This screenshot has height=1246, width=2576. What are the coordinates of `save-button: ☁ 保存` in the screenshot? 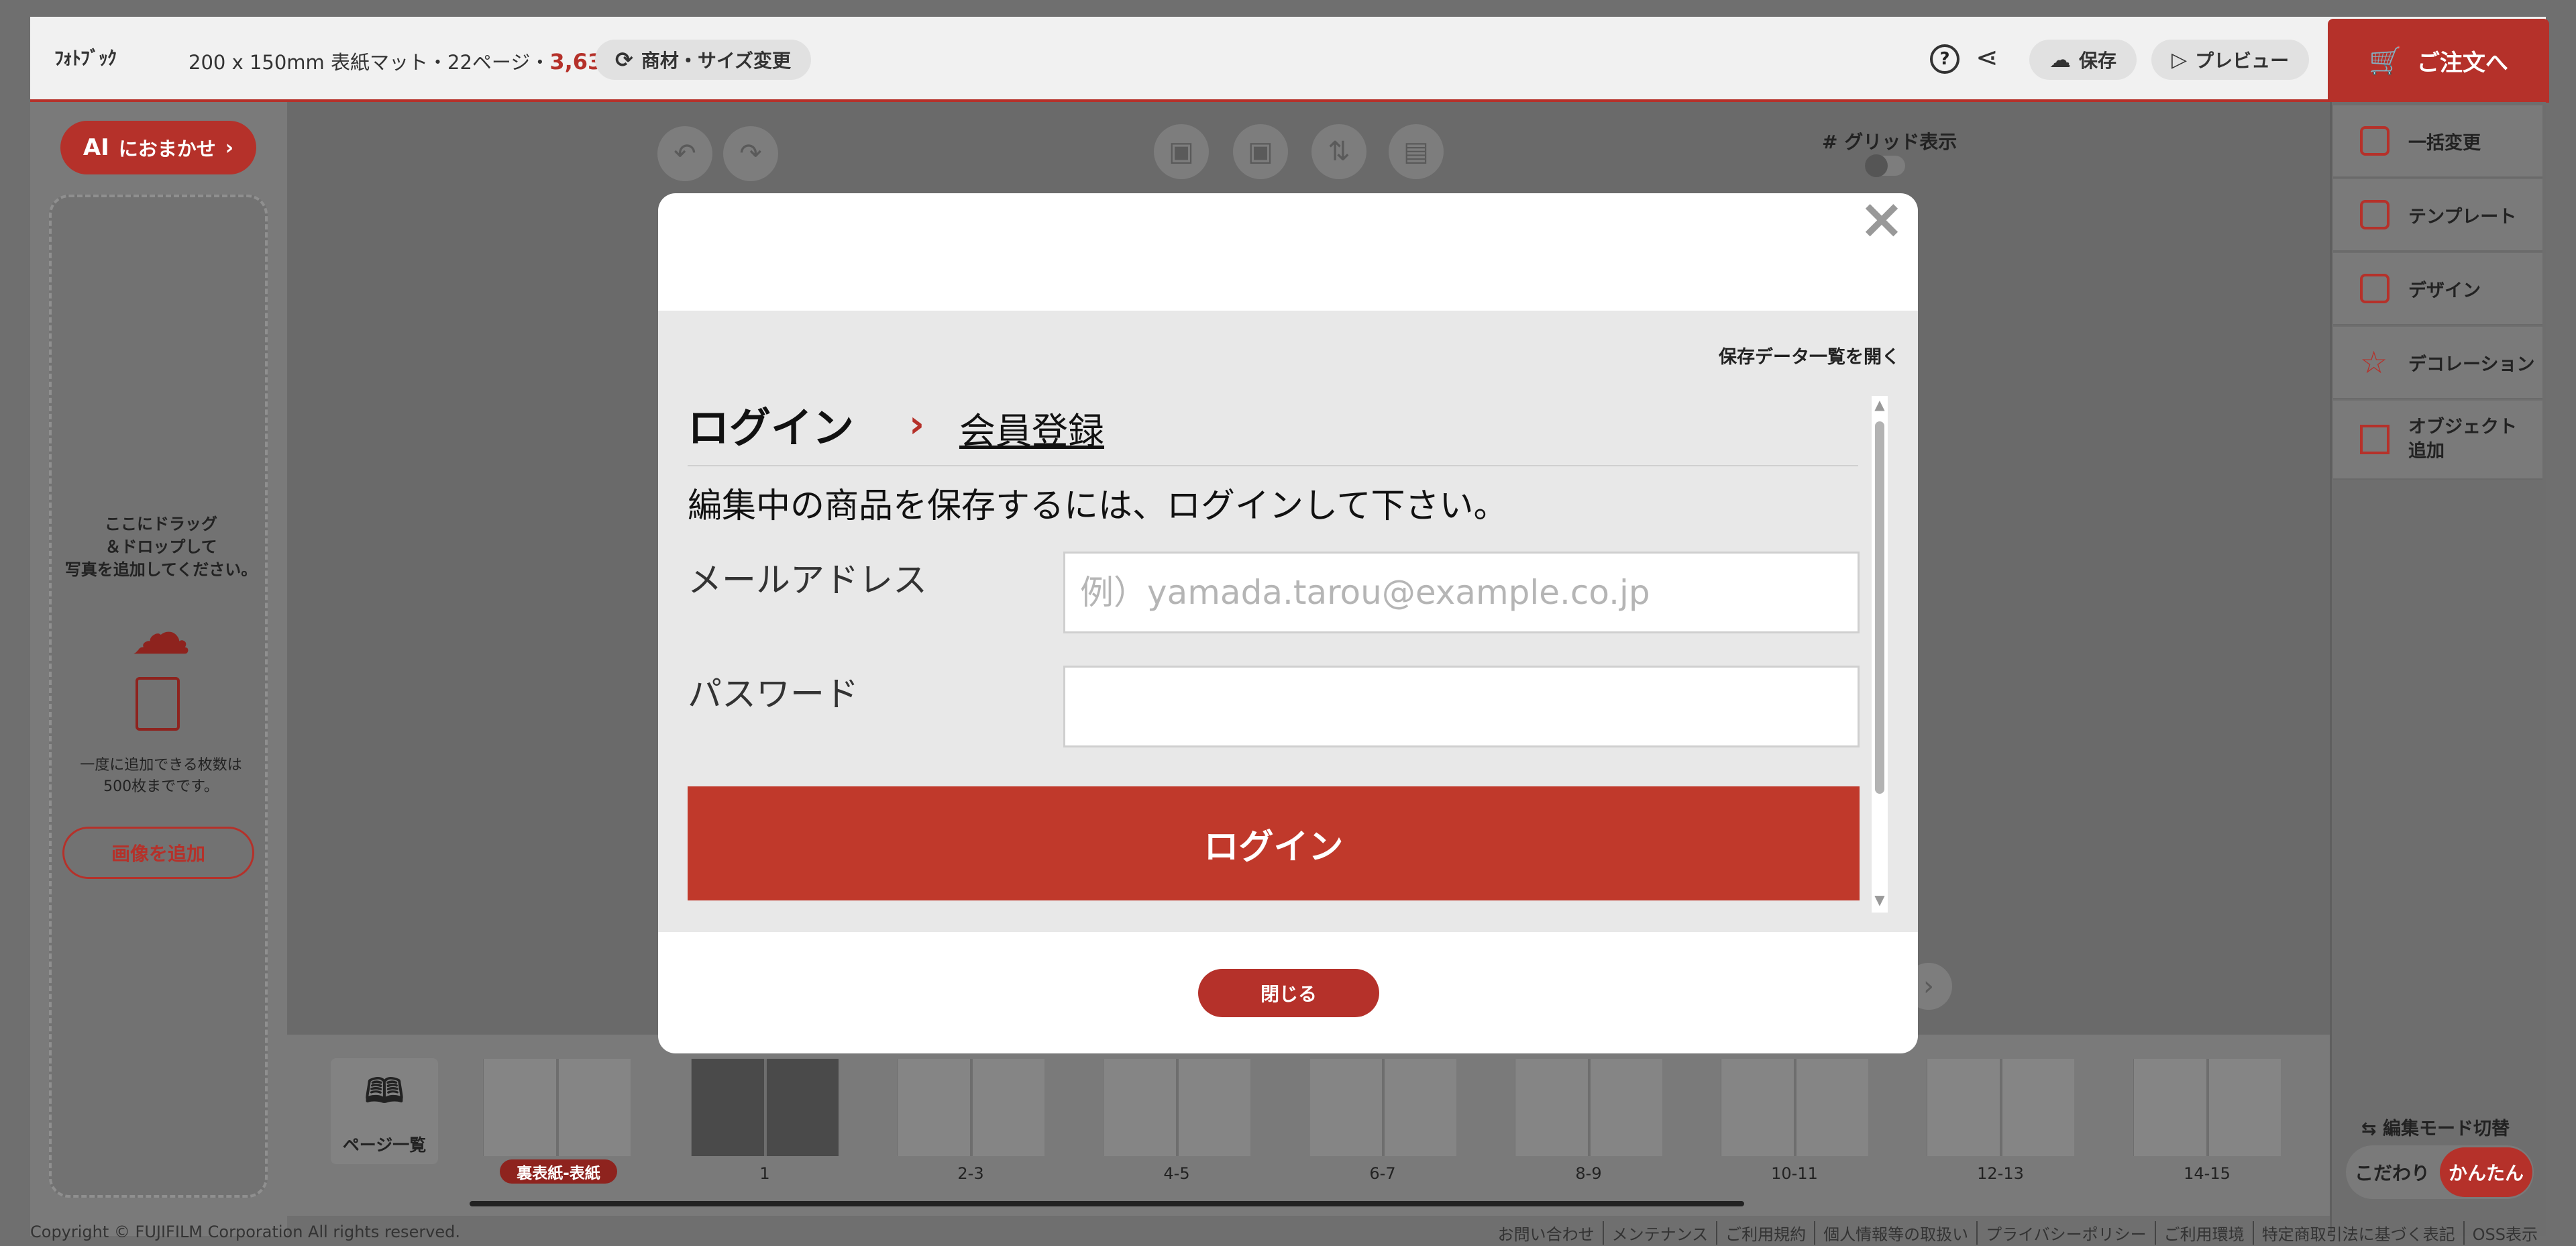 It's located at (2083, 60).